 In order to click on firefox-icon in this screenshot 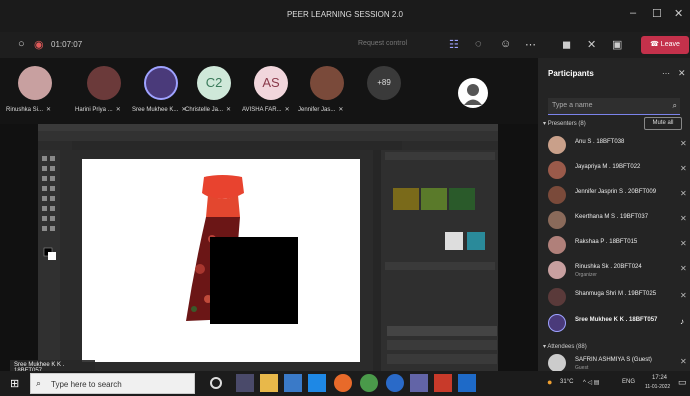, I will do `click(343, 383)`.